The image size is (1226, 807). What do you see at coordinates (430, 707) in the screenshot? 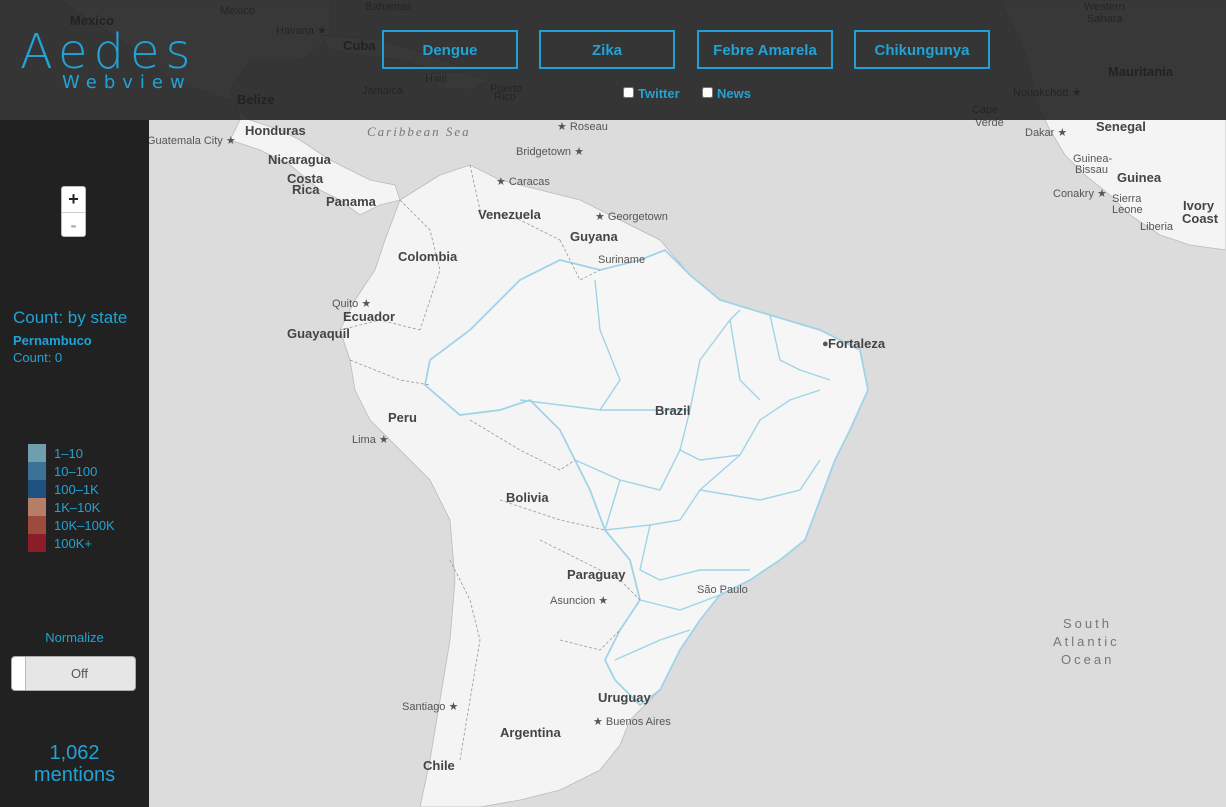
I see `svg-text: Santiago ★` at bounding box center [430, 707].